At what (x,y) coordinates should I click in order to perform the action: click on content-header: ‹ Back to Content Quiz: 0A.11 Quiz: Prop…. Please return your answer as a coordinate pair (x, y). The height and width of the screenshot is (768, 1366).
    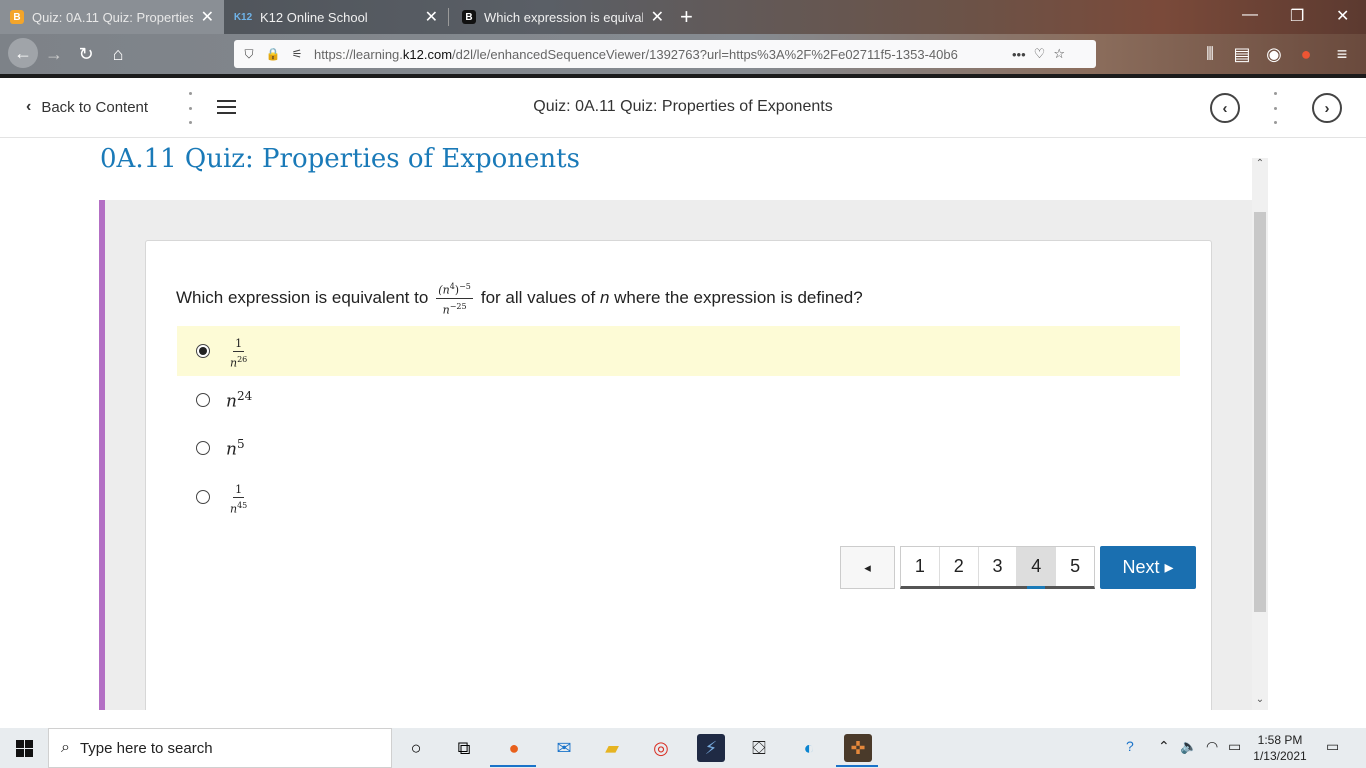
    Looking at the image, I should click on (683, 108).